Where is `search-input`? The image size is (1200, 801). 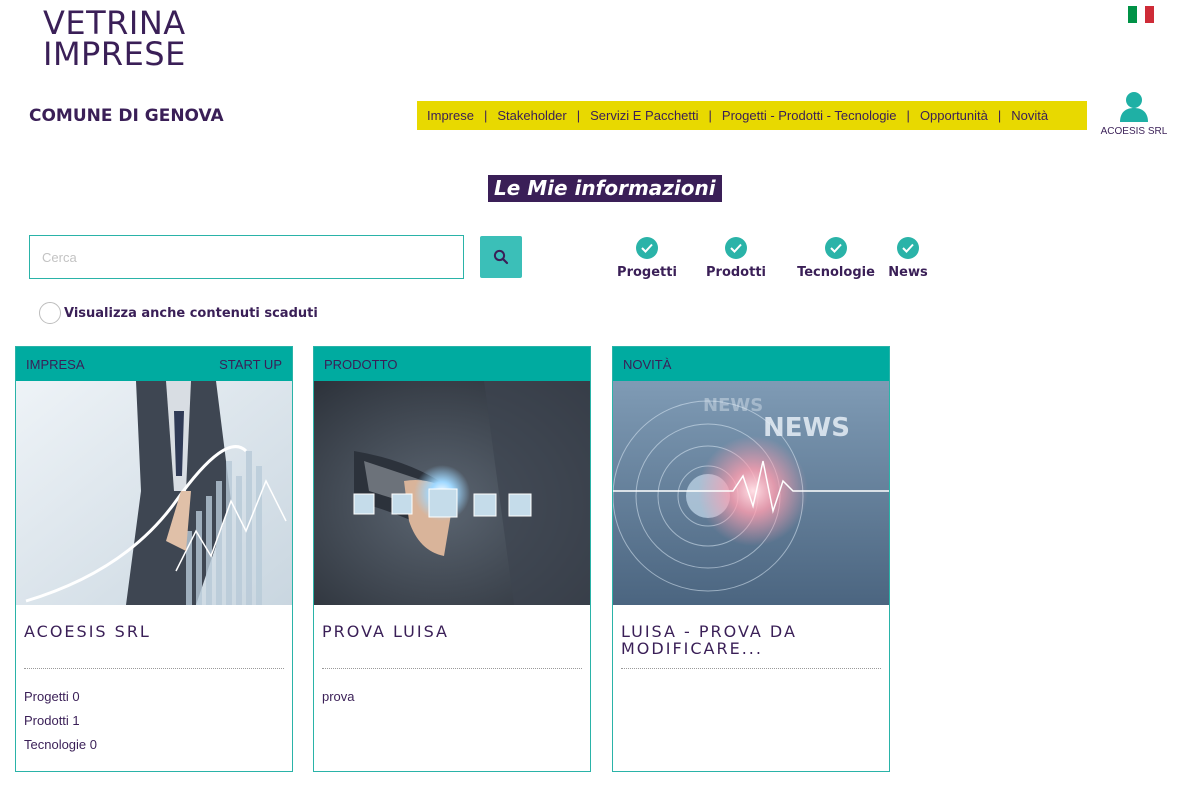 search-input is located at coordinates (246, 257).